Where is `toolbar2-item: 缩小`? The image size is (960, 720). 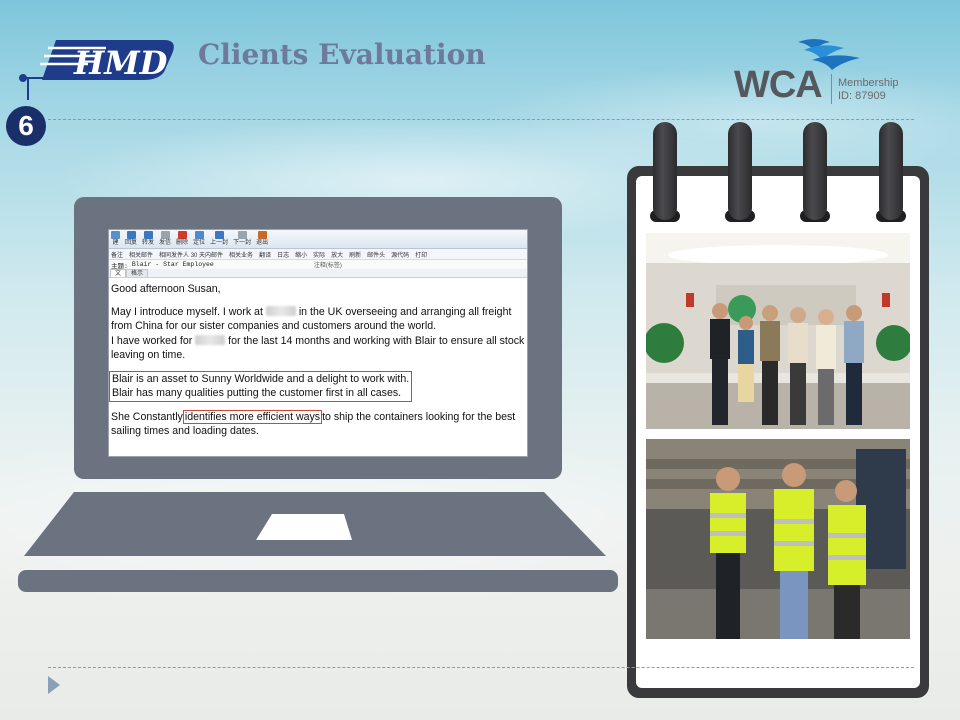 toolbar2-item: 缩小 is located at coordinates (301, 254).